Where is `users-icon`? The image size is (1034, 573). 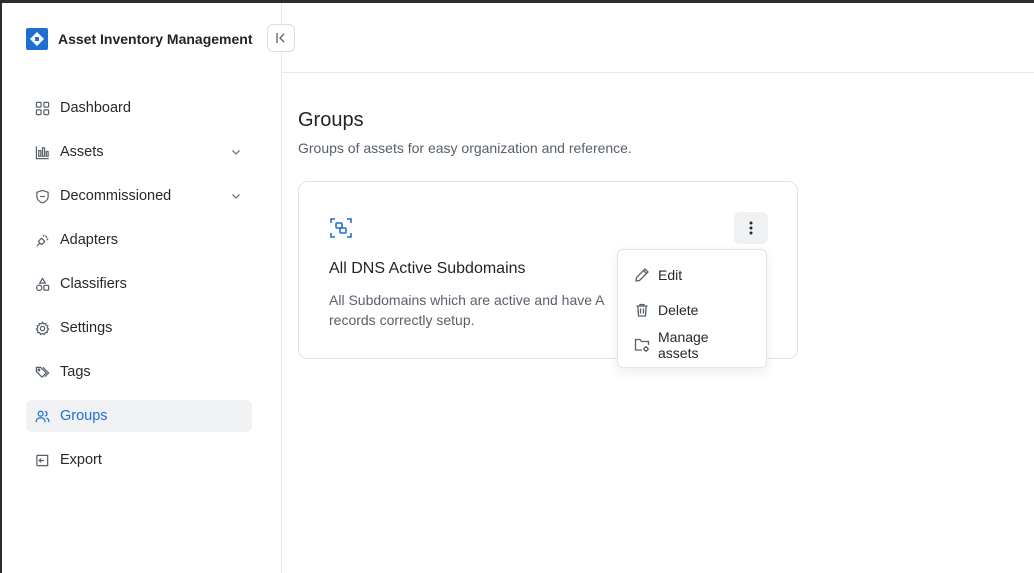 users-icon is located at coordinates (42, 416).